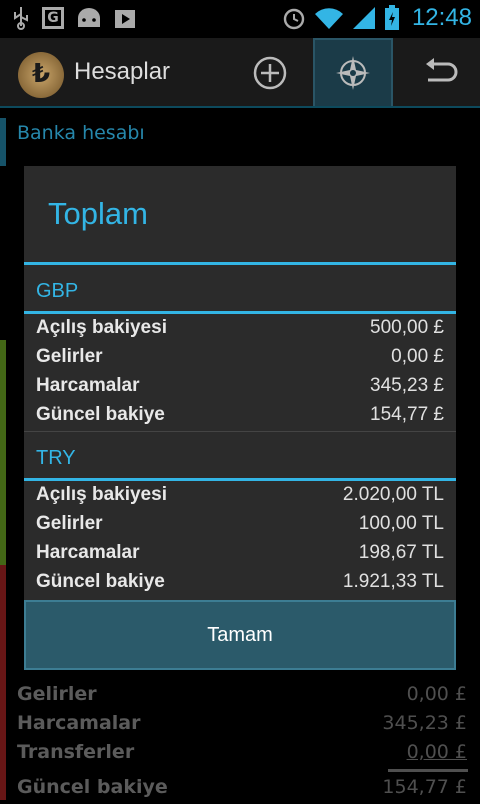  I want to click on row-value: 154,77 £, so click(407, 414).